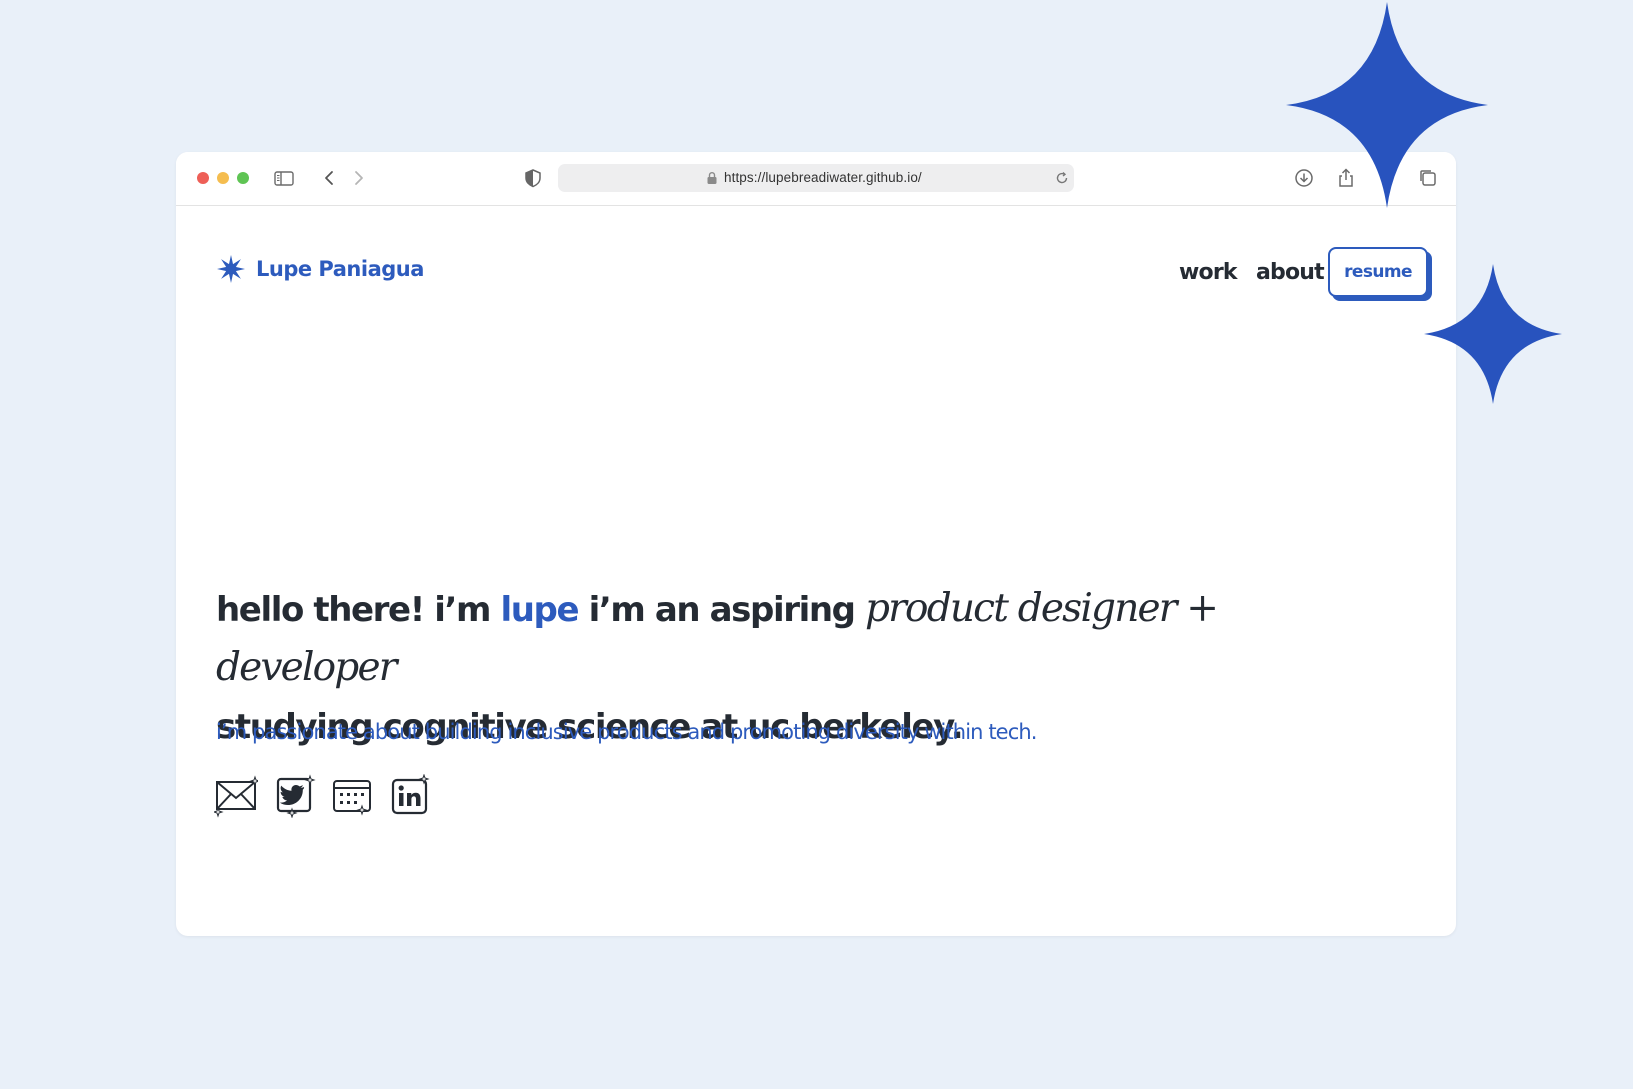 Image resolution: width=1633 pixels, height=1089 pixels. Describe the element at coordinates (1387, 105) in the screenshot. I see `large-sparkle-icon` at that location.